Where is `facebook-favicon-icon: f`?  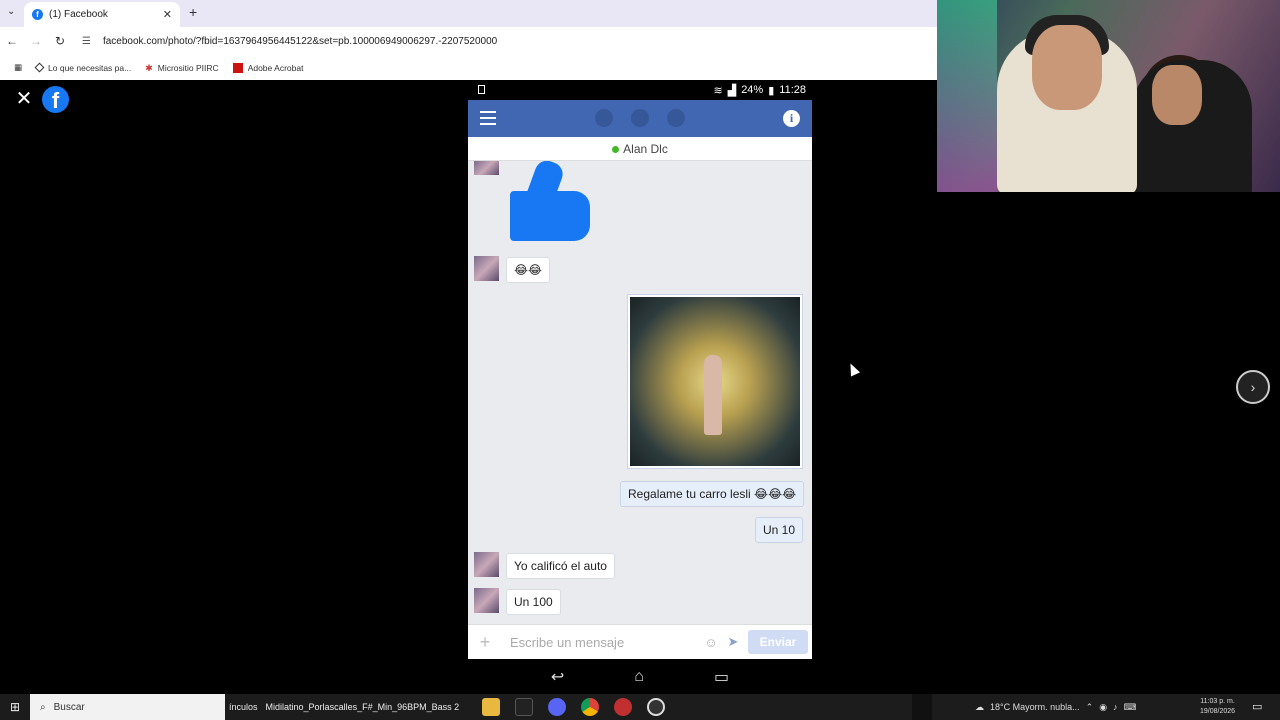 facebook-favicon-icon: f is located at coordinates (37, 14).